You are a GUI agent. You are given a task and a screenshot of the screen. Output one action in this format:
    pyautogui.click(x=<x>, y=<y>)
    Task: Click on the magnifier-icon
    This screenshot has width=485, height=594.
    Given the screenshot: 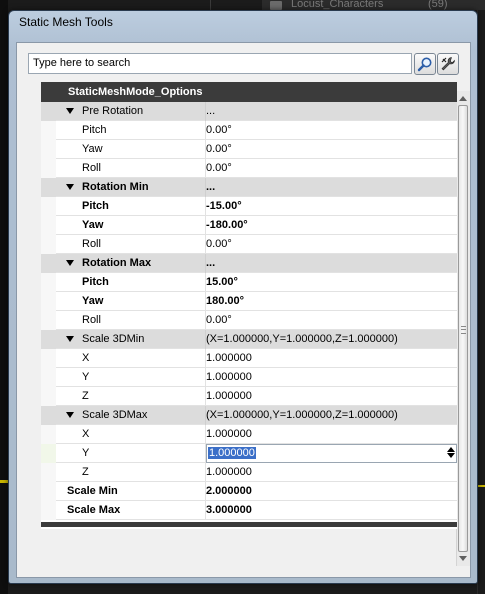 What is the action you would take?
    pyautogui.click(x=424, y=64)
    